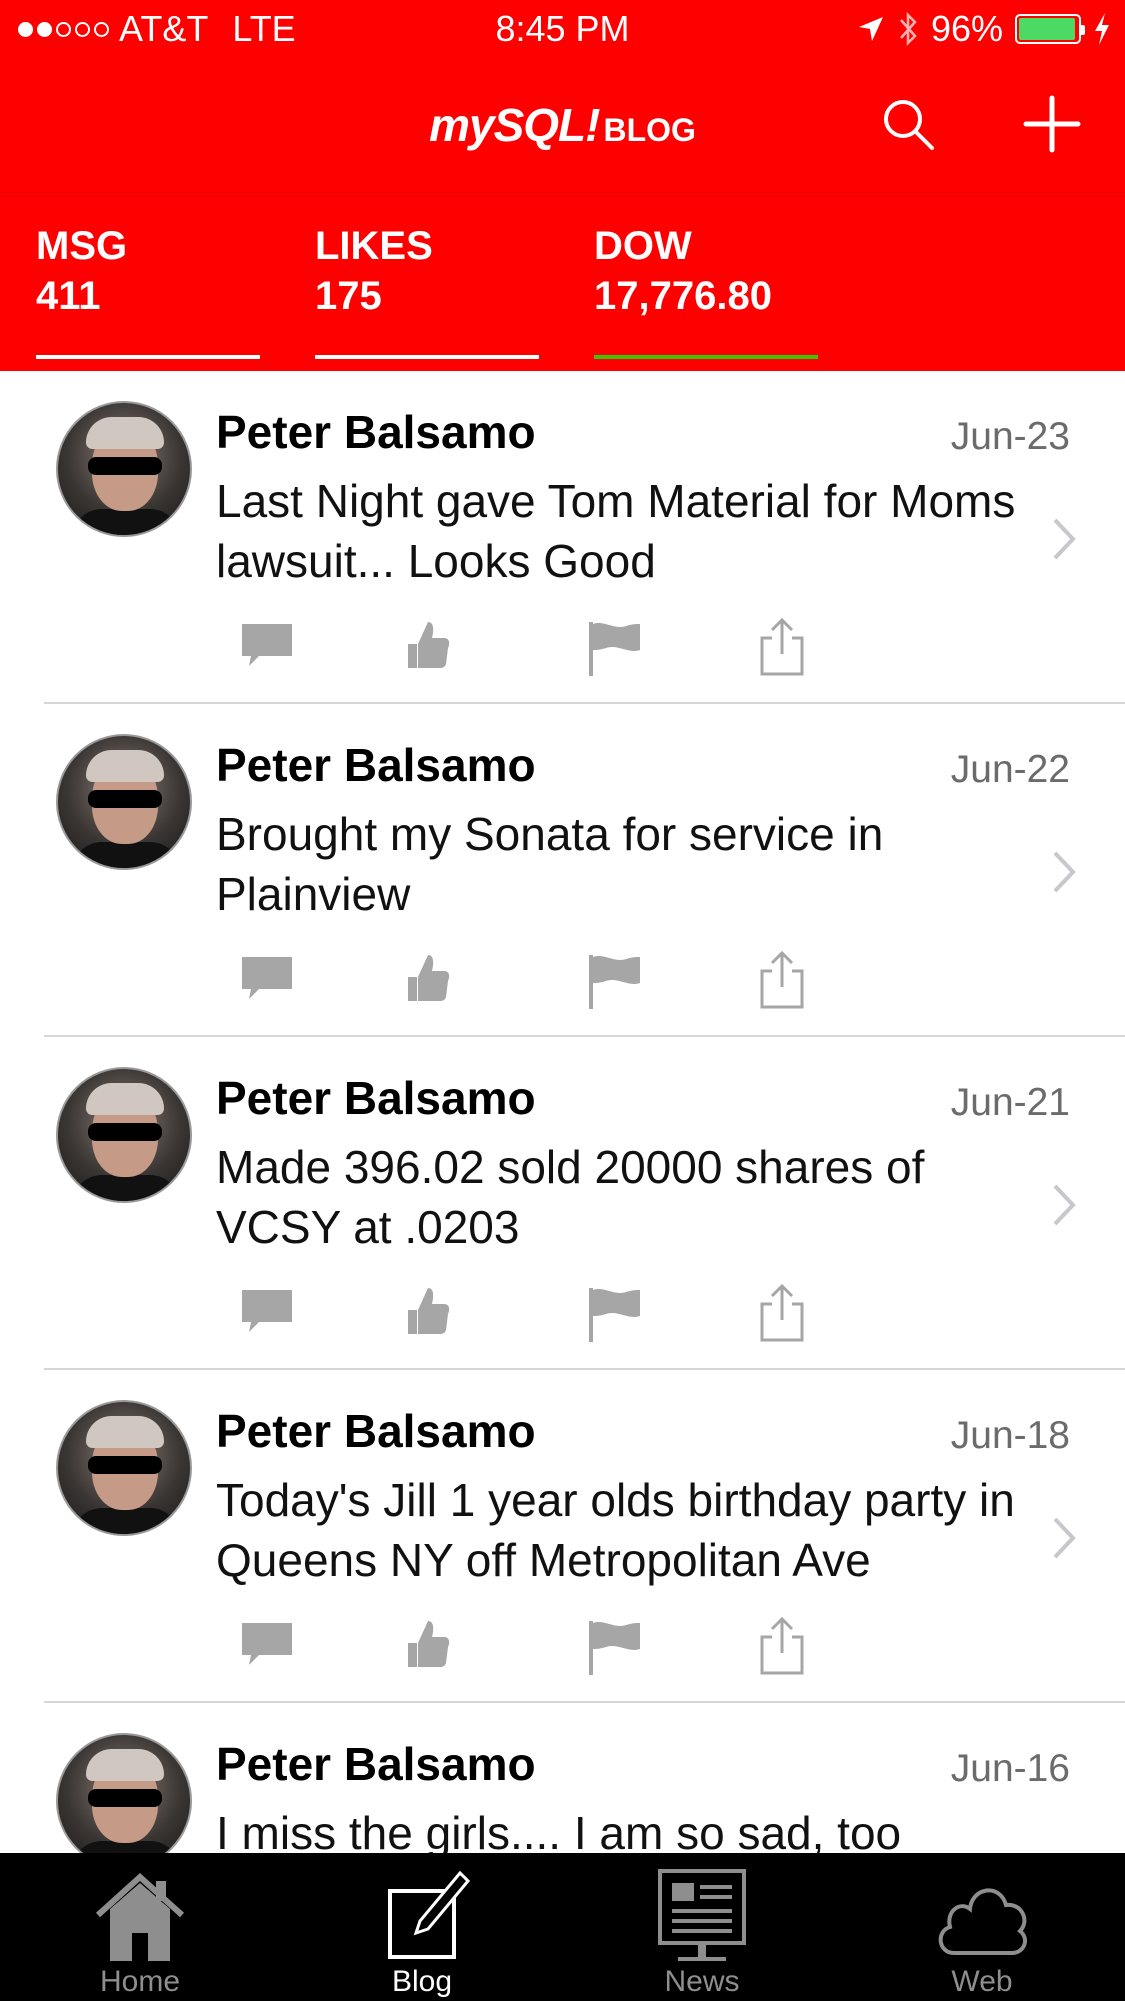 The width and height of the screenshot is (1125, 2001). I want to click on logo-main: mySQL!, so click(514, 125).